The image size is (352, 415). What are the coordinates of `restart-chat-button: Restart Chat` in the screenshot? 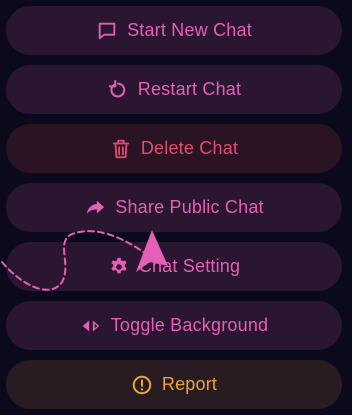 It's located at (174, 89).